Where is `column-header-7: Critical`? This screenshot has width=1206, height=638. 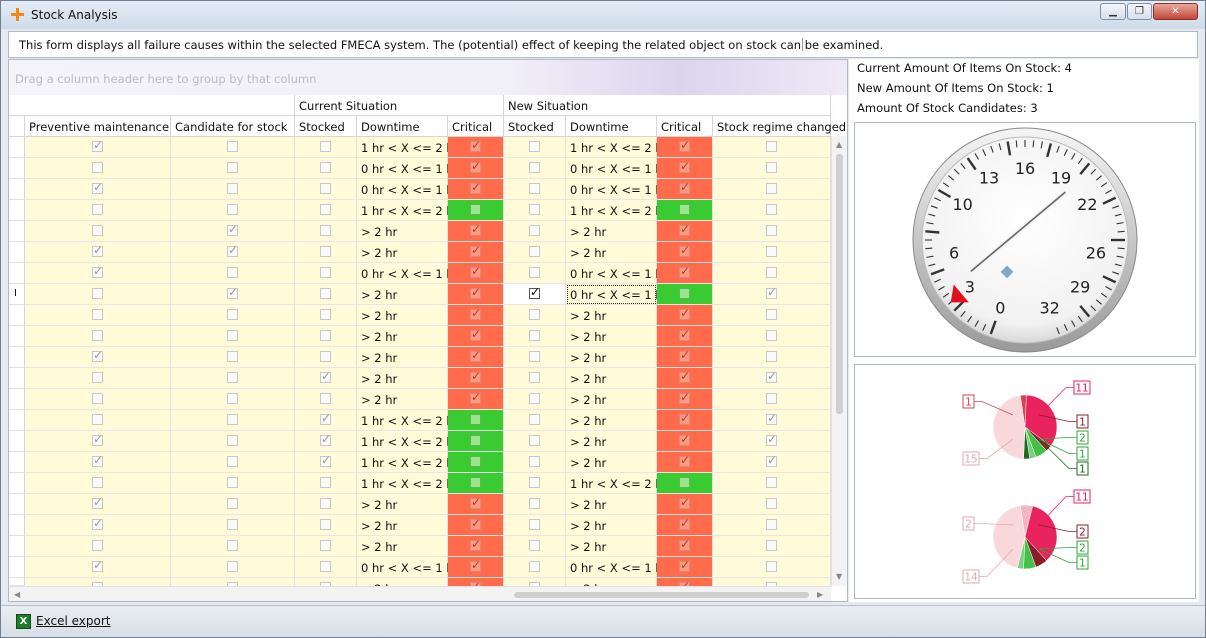 column-header-7: Critical is located at coordinates (685, 126).